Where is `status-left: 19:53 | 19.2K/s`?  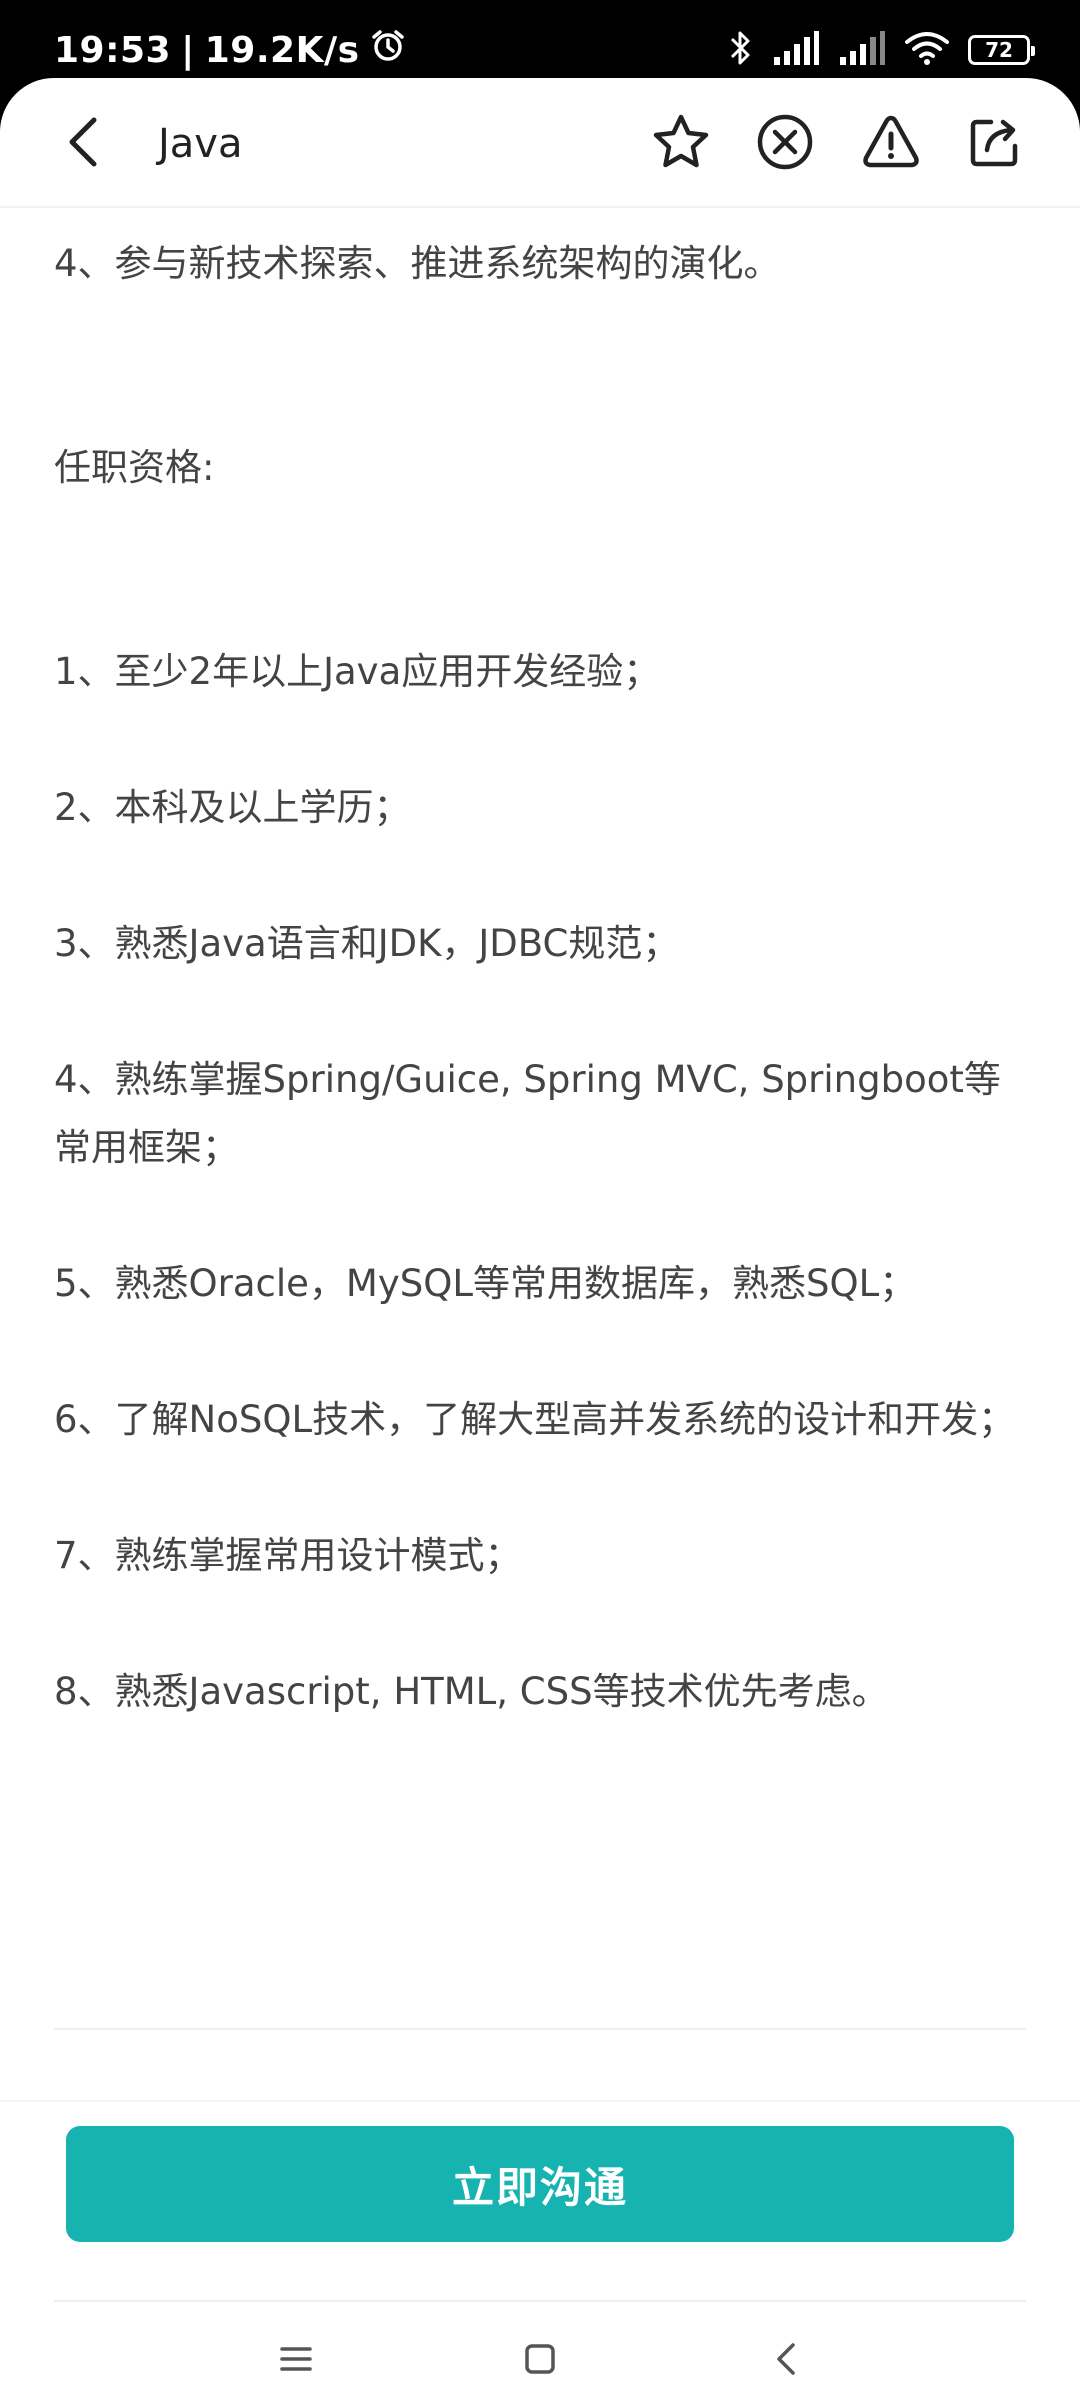 status-left: 19:53 | 19.2K/s is located at coordinates (230, 50).